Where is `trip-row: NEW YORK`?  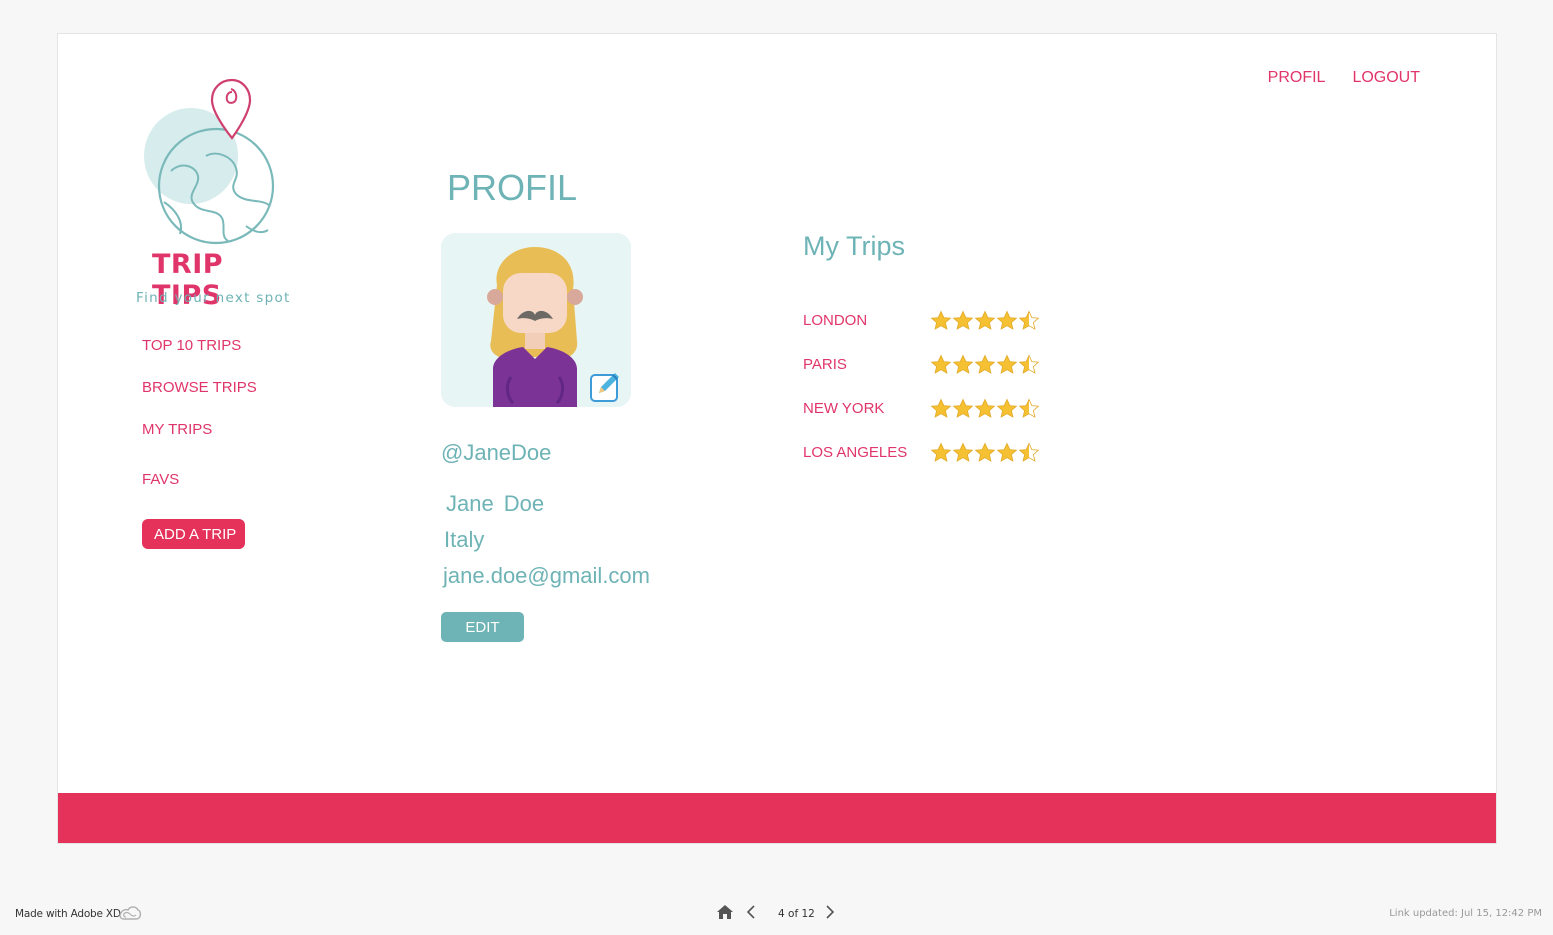
trip-row: NEW YORK is located at coordinates (953, 410).